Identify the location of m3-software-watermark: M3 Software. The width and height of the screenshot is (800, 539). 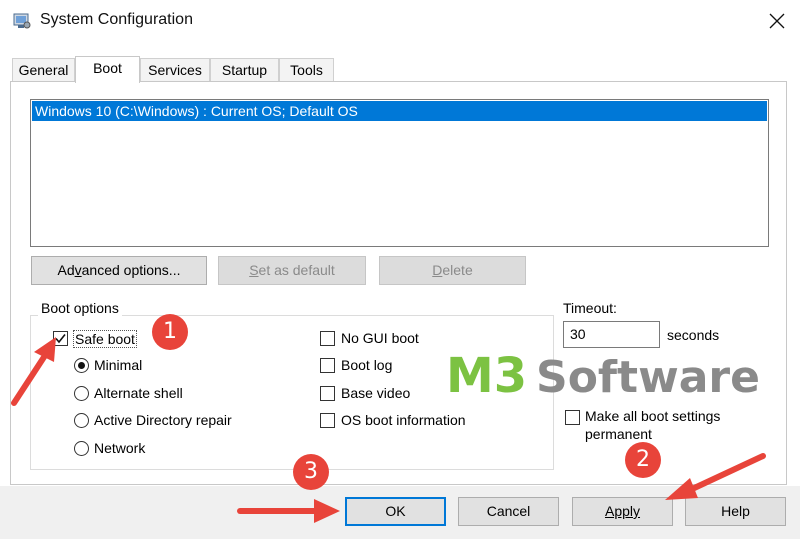
(603, 375).